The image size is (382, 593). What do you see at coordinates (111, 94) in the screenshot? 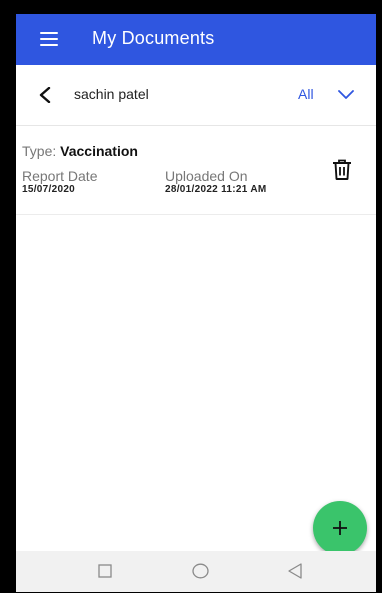
I see `patient-name: sachin patel` at bounding box center [111, 94].